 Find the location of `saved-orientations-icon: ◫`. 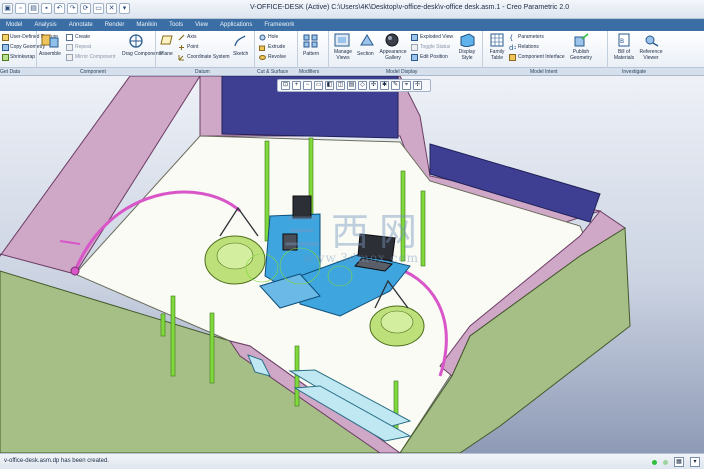

saved-orientations-icon: ◫ is located at coordinates (340, 85).